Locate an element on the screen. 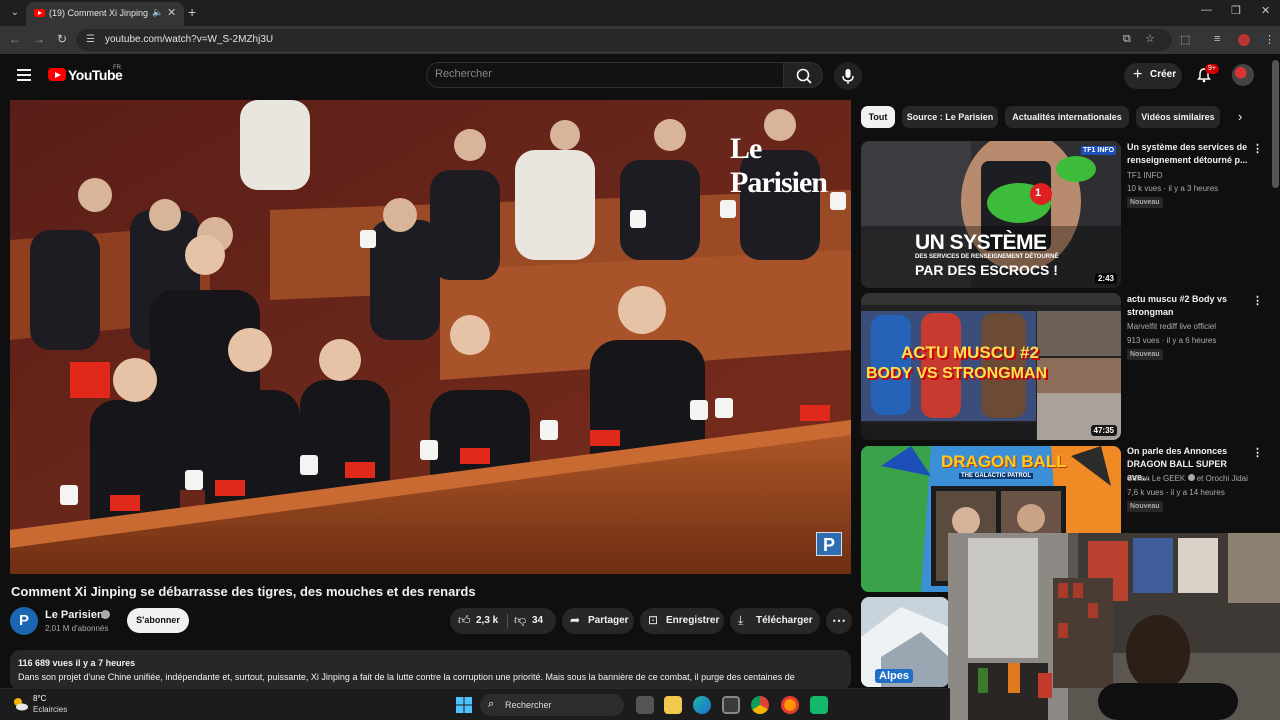  install-app-icon: ⧉ is located at coordinates (1127, 39).